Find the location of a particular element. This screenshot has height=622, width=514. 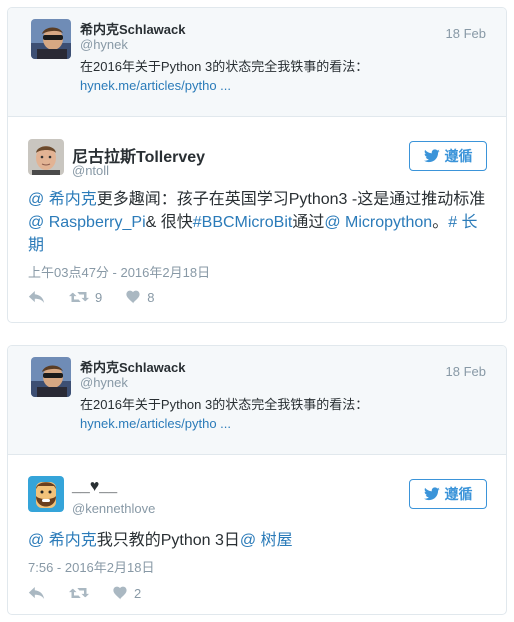

like-count: 2 is located at coordinates (138, 593).